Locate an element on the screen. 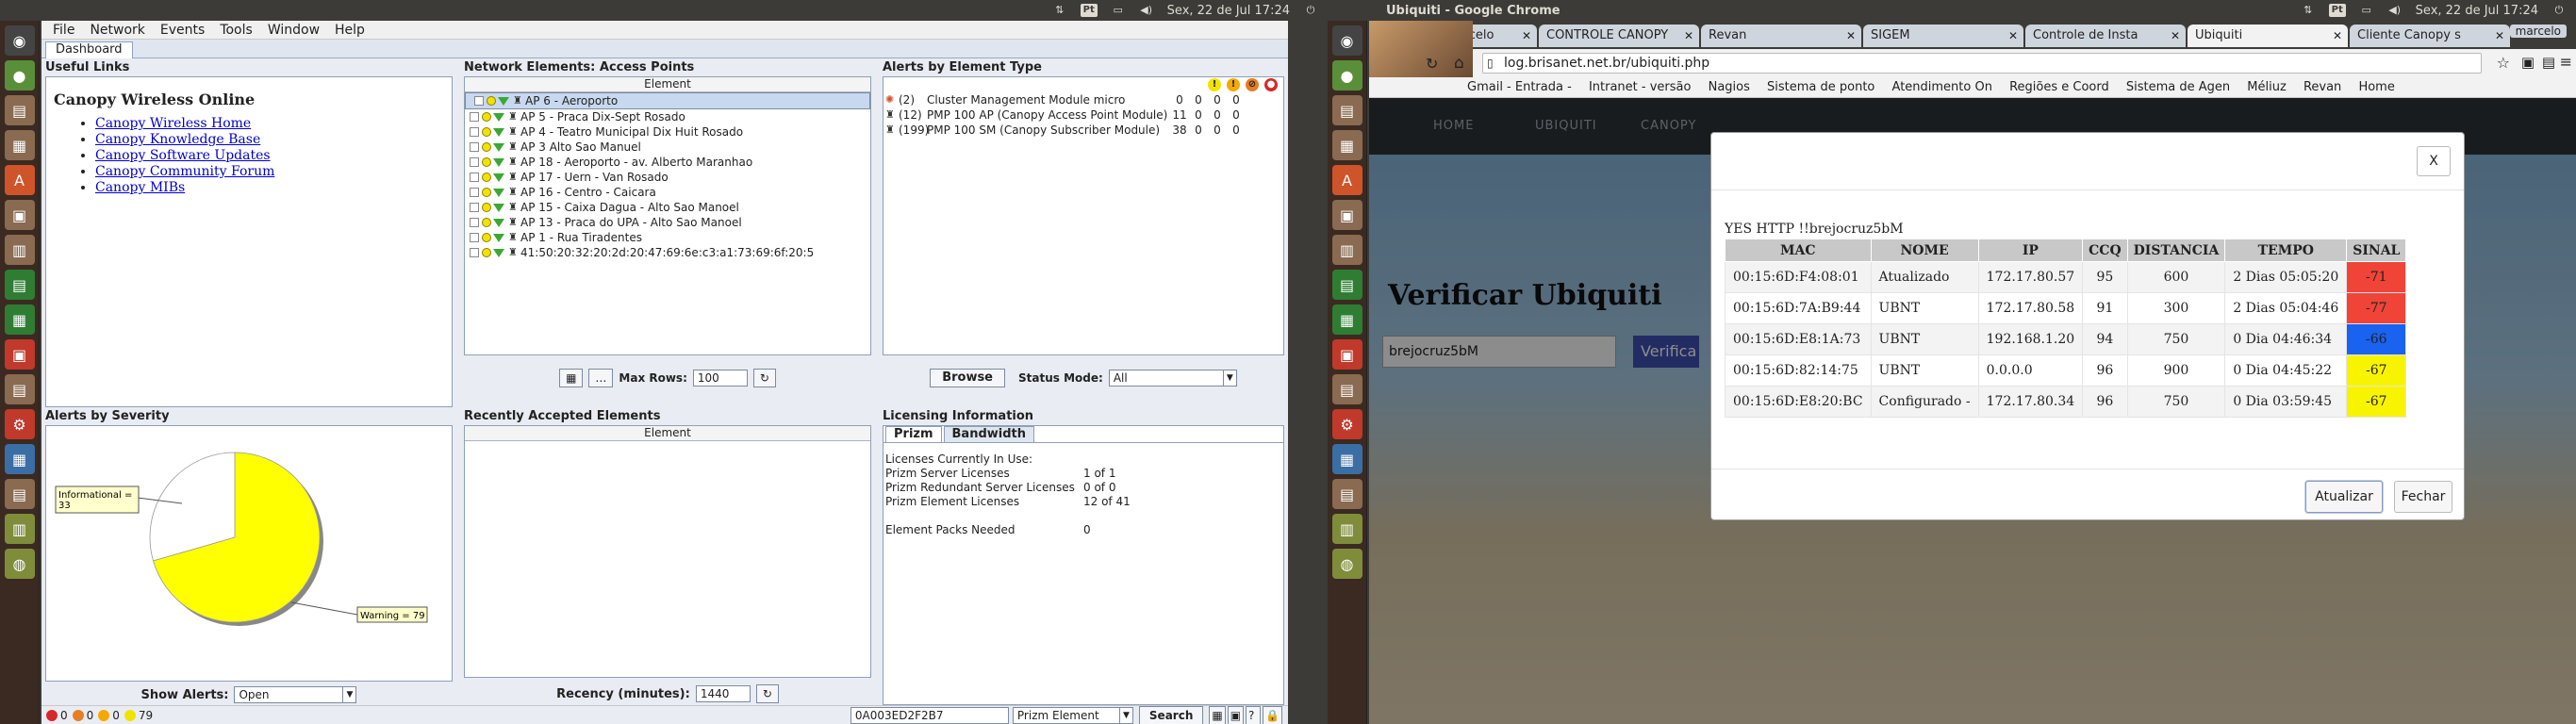  app-launcher-icon-8: ◍ is located at coordinates (1346, 564).